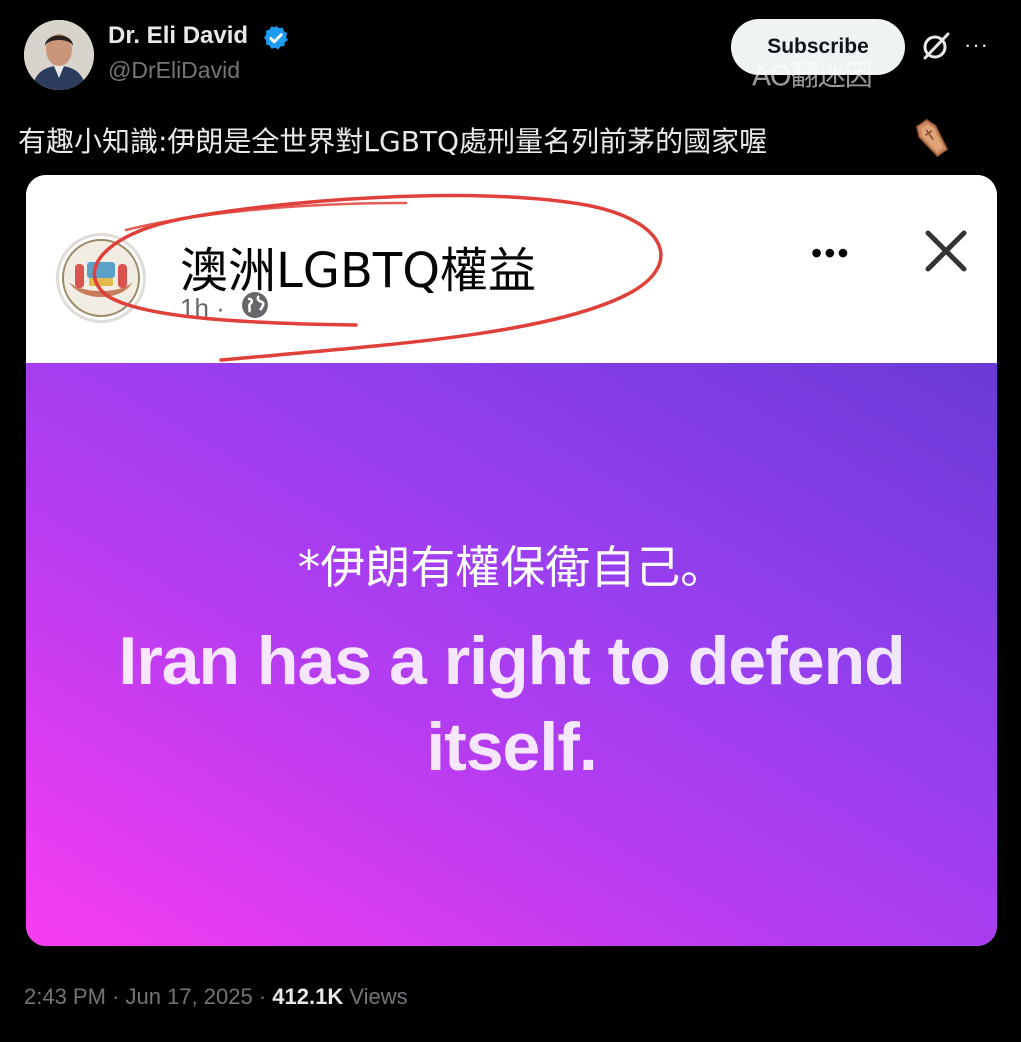 The width and height of the screenshot is (1021, 1042). I want to click on tweet-timestamp: 2:43 PM · Jun 17, 2025, so click(138, 996).